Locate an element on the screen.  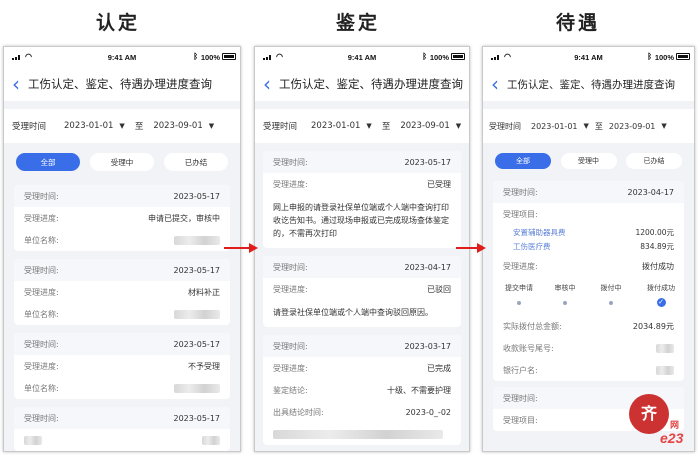
step-label: 审核中 is located at coordinates (565, 288).